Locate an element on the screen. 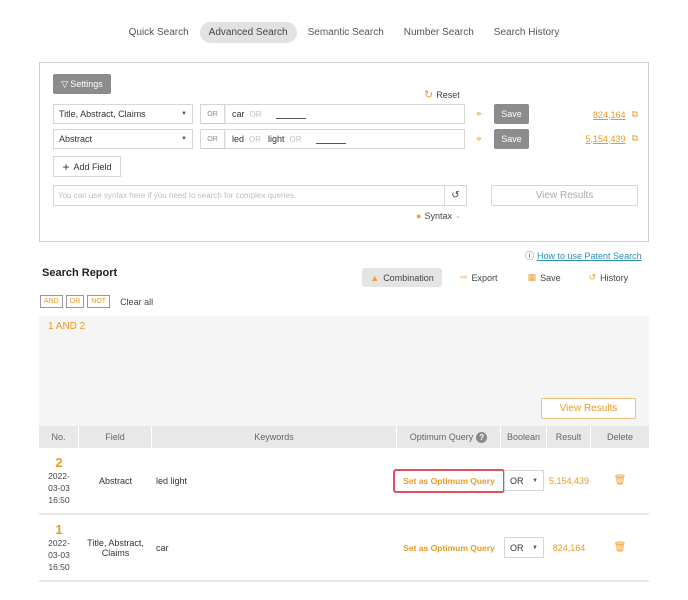 This screenshot has height=600, width=688. history-icon: ↺ is located at coordinates (455, 195).